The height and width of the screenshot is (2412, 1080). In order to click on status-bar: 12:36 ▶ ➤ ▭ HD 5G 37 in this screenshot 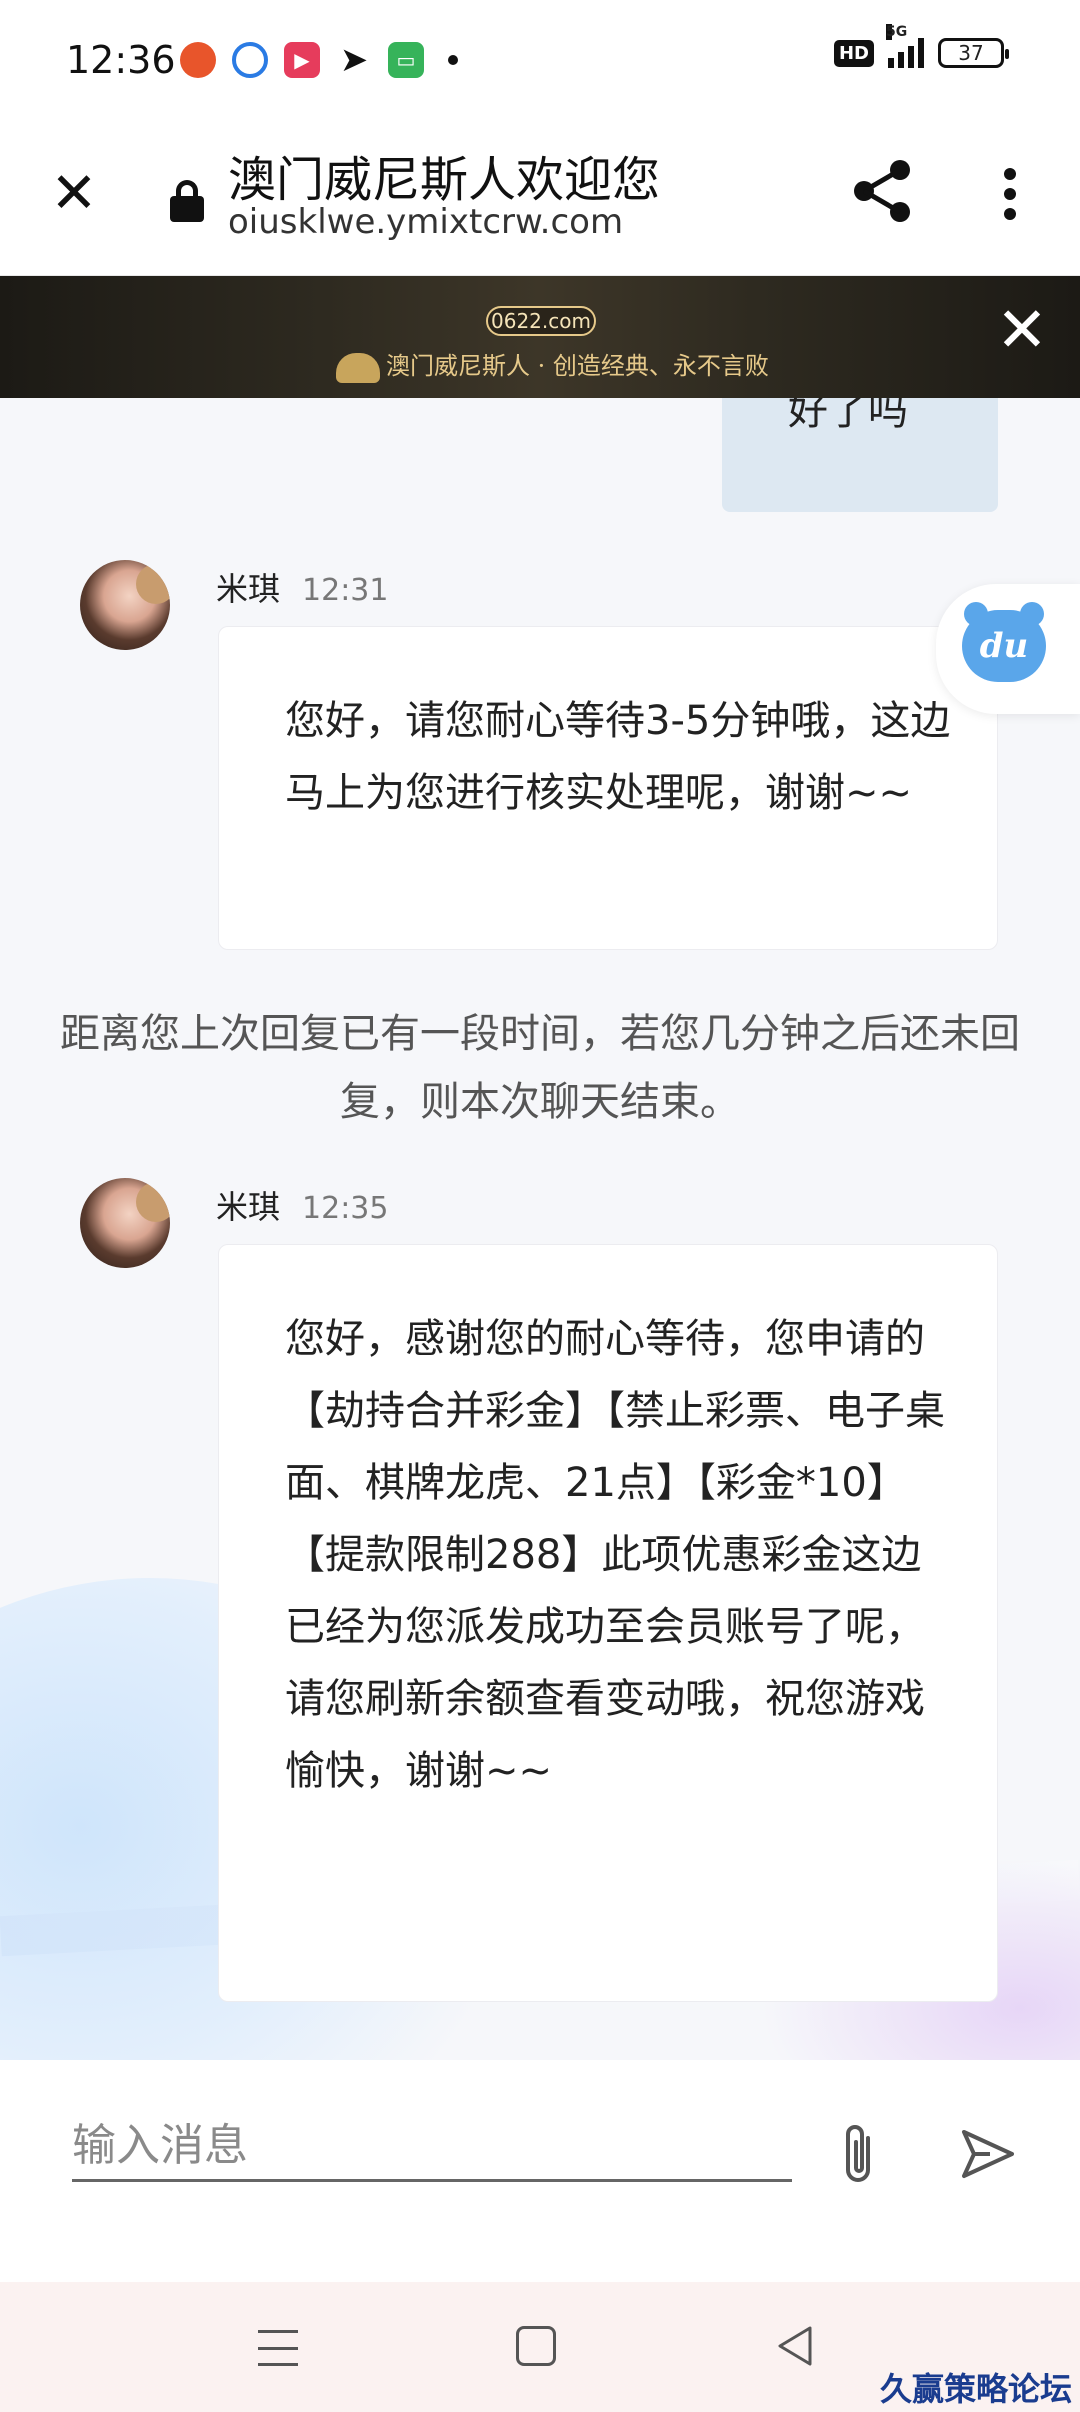, I will do `click(540, 60)`.